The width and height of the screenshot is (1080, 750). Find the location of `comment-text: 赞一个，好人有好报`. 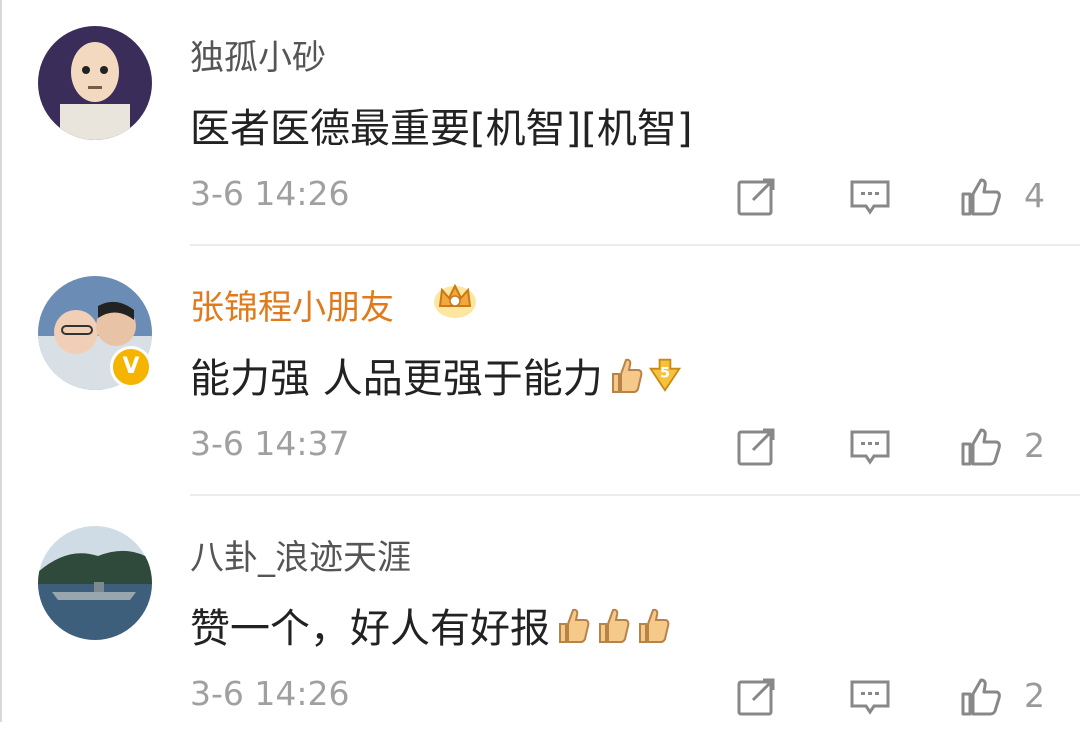

comment-text: 赞一个，好人有好报 is located at coordinates (430, 625).